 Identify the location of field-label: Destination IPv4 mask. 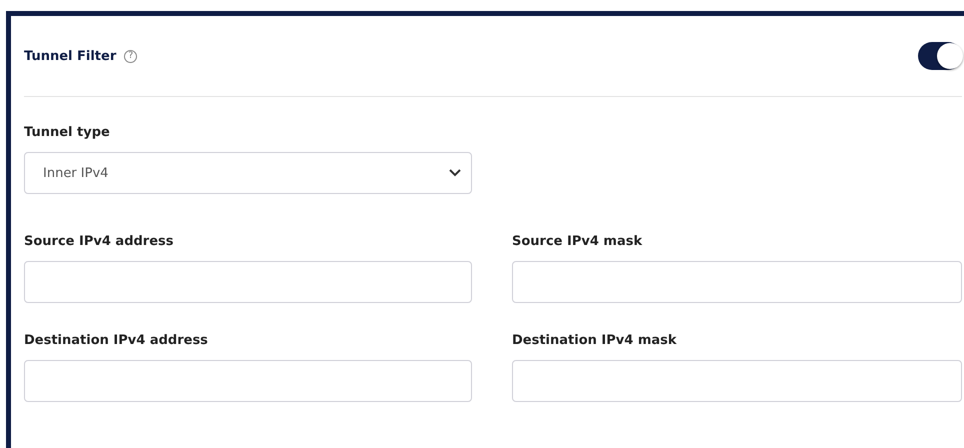
(595, 340).